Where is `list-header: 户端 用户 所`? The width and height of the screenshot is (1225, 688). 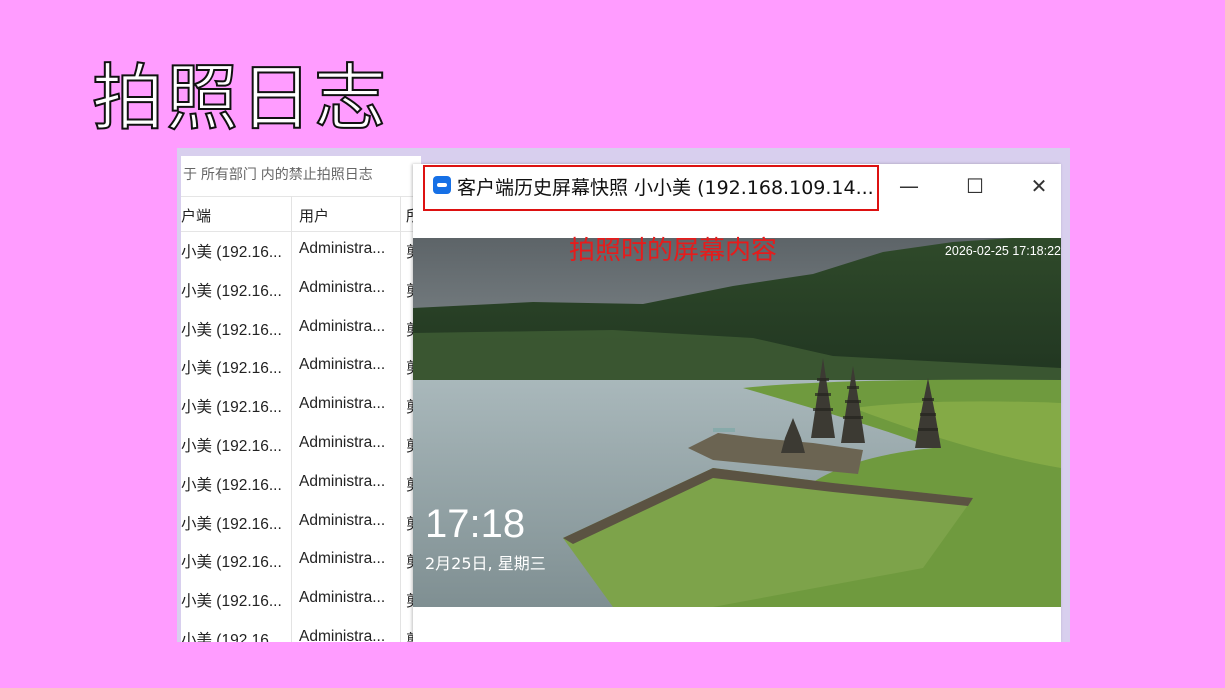 list-header: 户端 用户 所 is located at coordinates (301, 214).